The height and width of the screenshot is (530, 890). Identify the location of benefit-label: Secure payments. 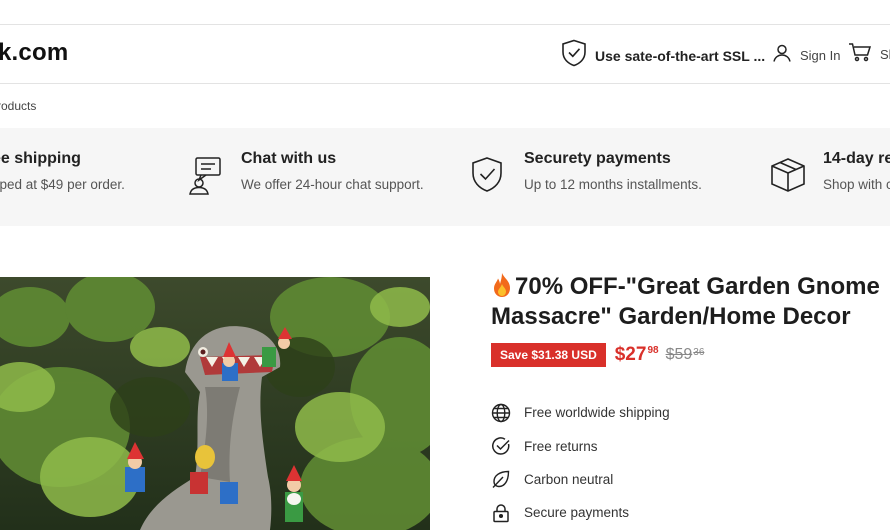
(577, 513).